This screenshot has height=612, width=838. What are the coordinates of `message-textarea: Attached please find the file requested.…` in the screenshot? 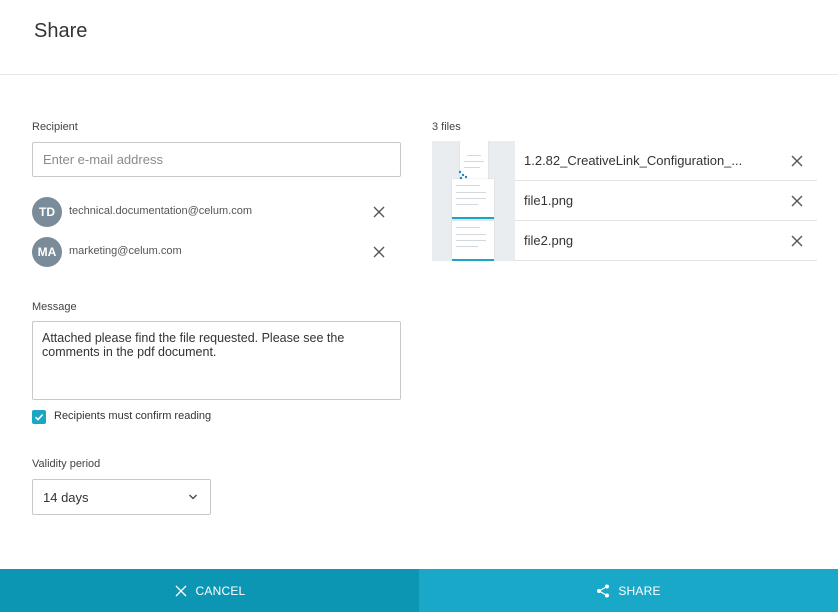 It's located at (216, 360).